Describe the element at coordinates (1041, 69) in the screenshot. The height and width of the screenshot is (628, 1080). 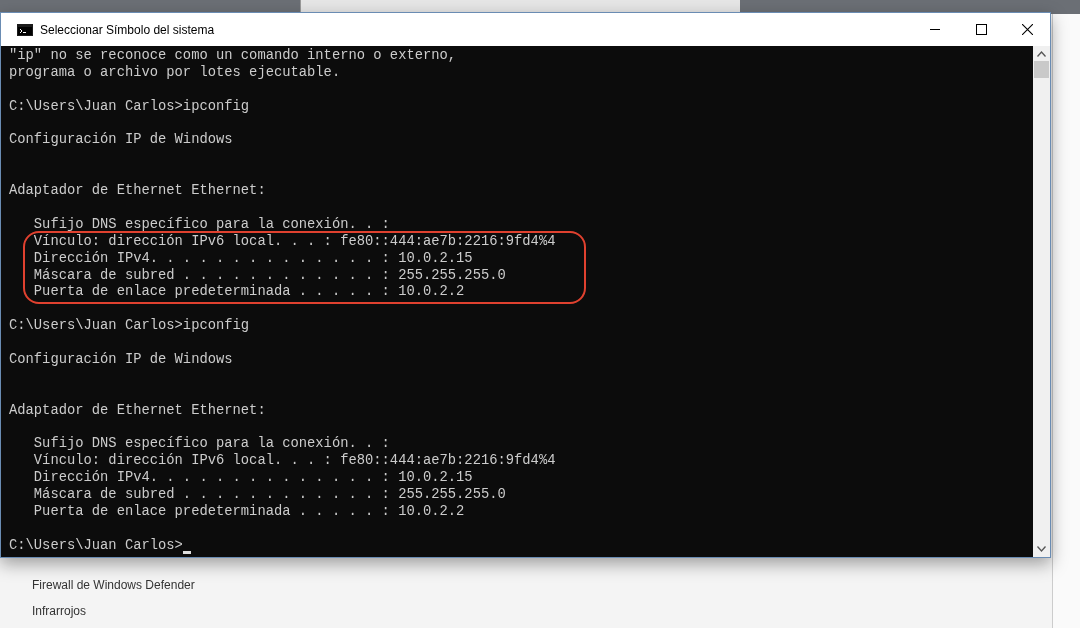
I see `scrollbar-thumb` at that location.